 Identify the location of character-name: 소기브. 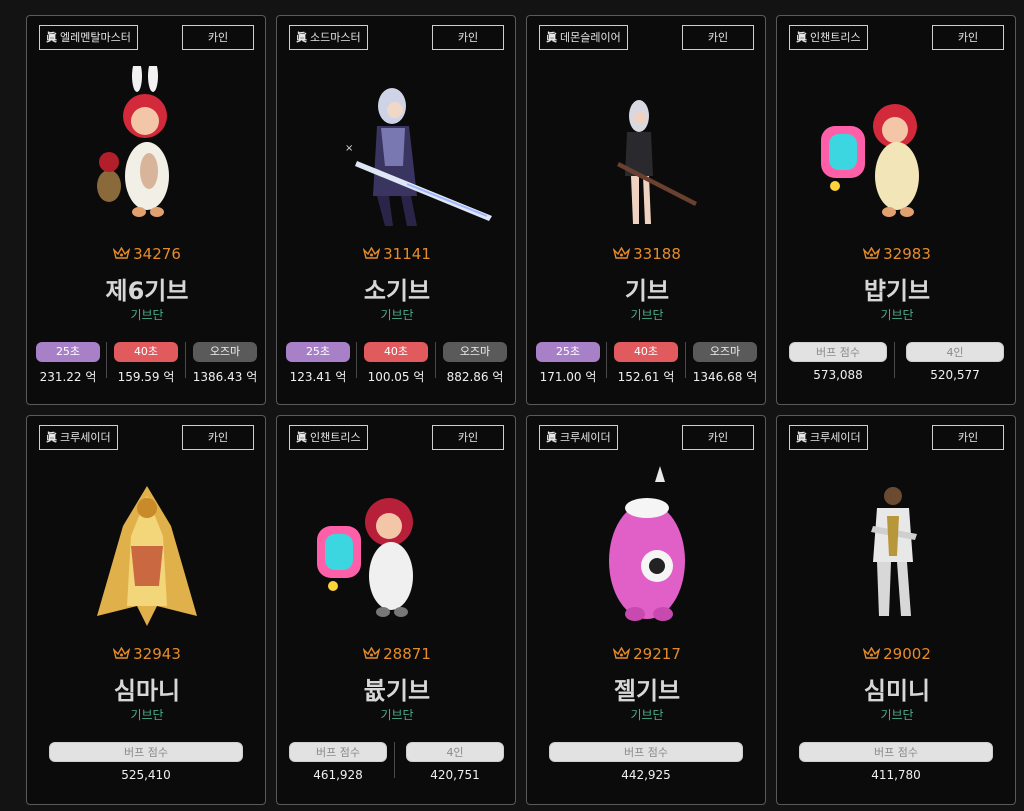
(397, 288).